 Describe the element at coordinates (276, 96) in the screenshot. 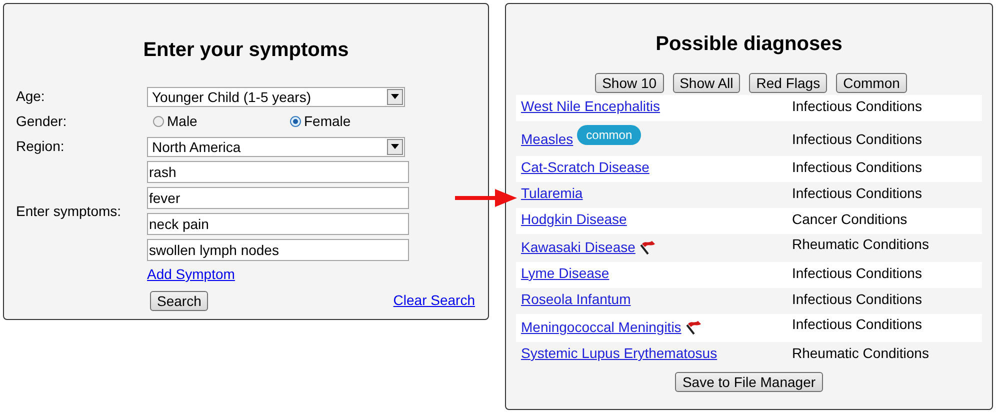

I see `dropdown: Younger Child (1-5 years)` at that location.